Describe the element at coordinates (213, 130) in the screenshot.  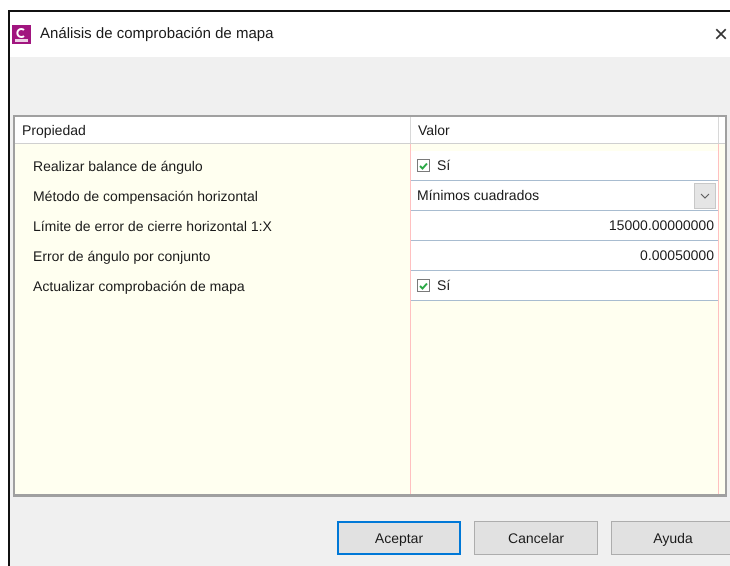
I see `column-header: Propiedad` at that location.